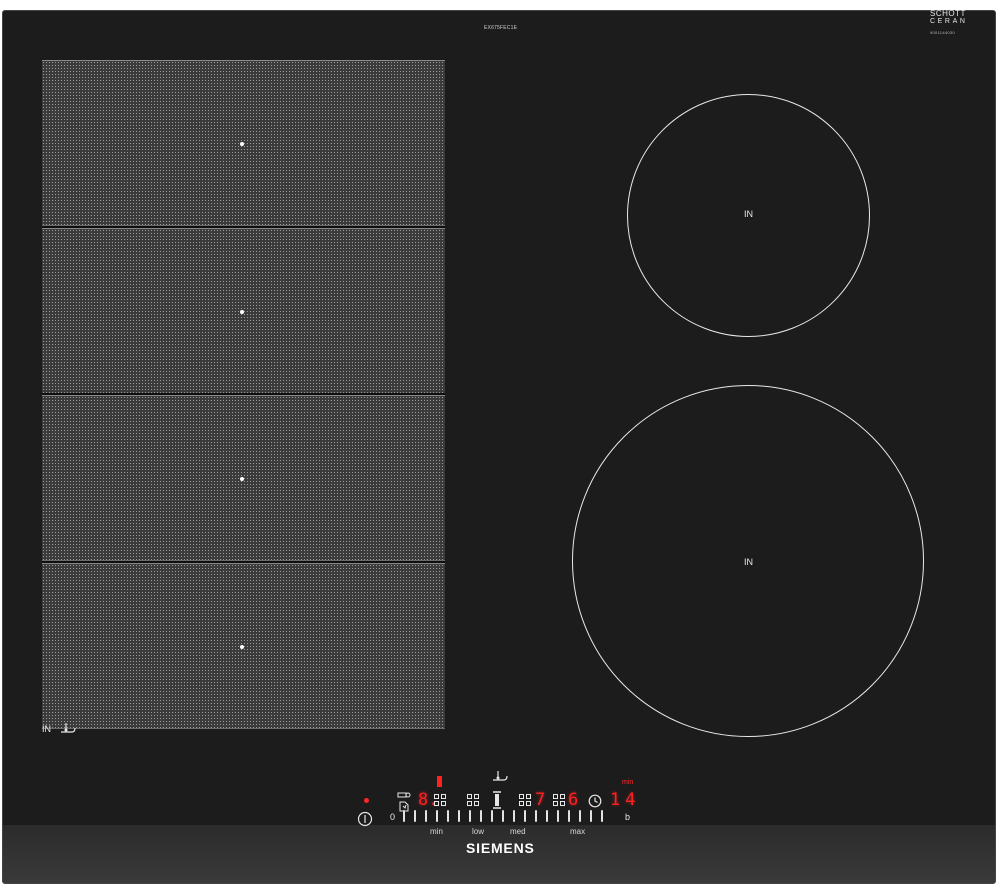 The image size is (1000, 893). What do you see at coordinates (365, 819) in the screenshot?
I see `power-icon` at bounding box center [365, 819].